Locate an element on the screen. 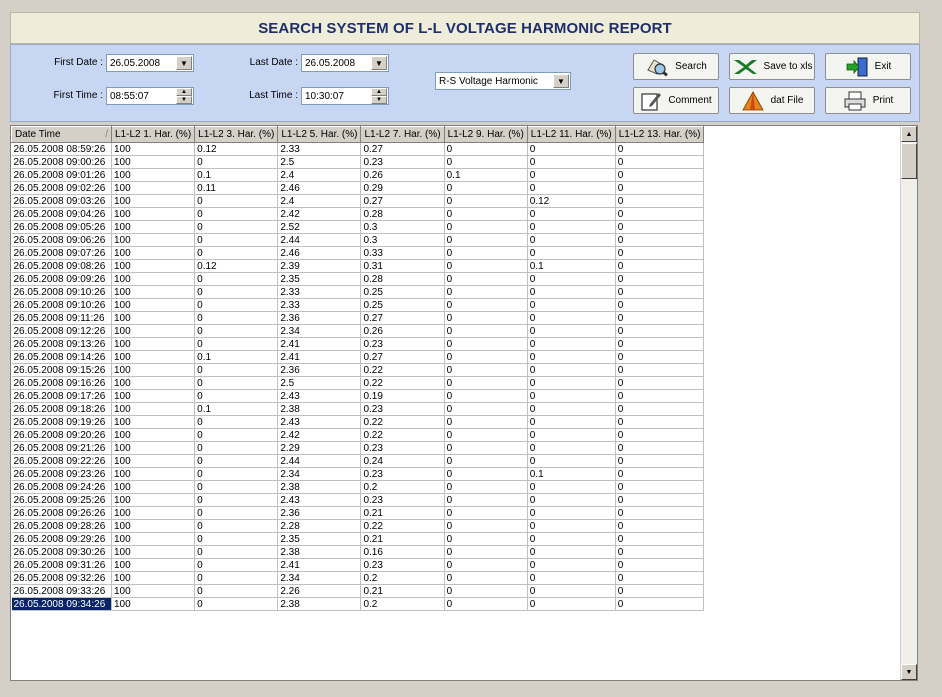  scroll-thumb is located at coordinates (909, 161).